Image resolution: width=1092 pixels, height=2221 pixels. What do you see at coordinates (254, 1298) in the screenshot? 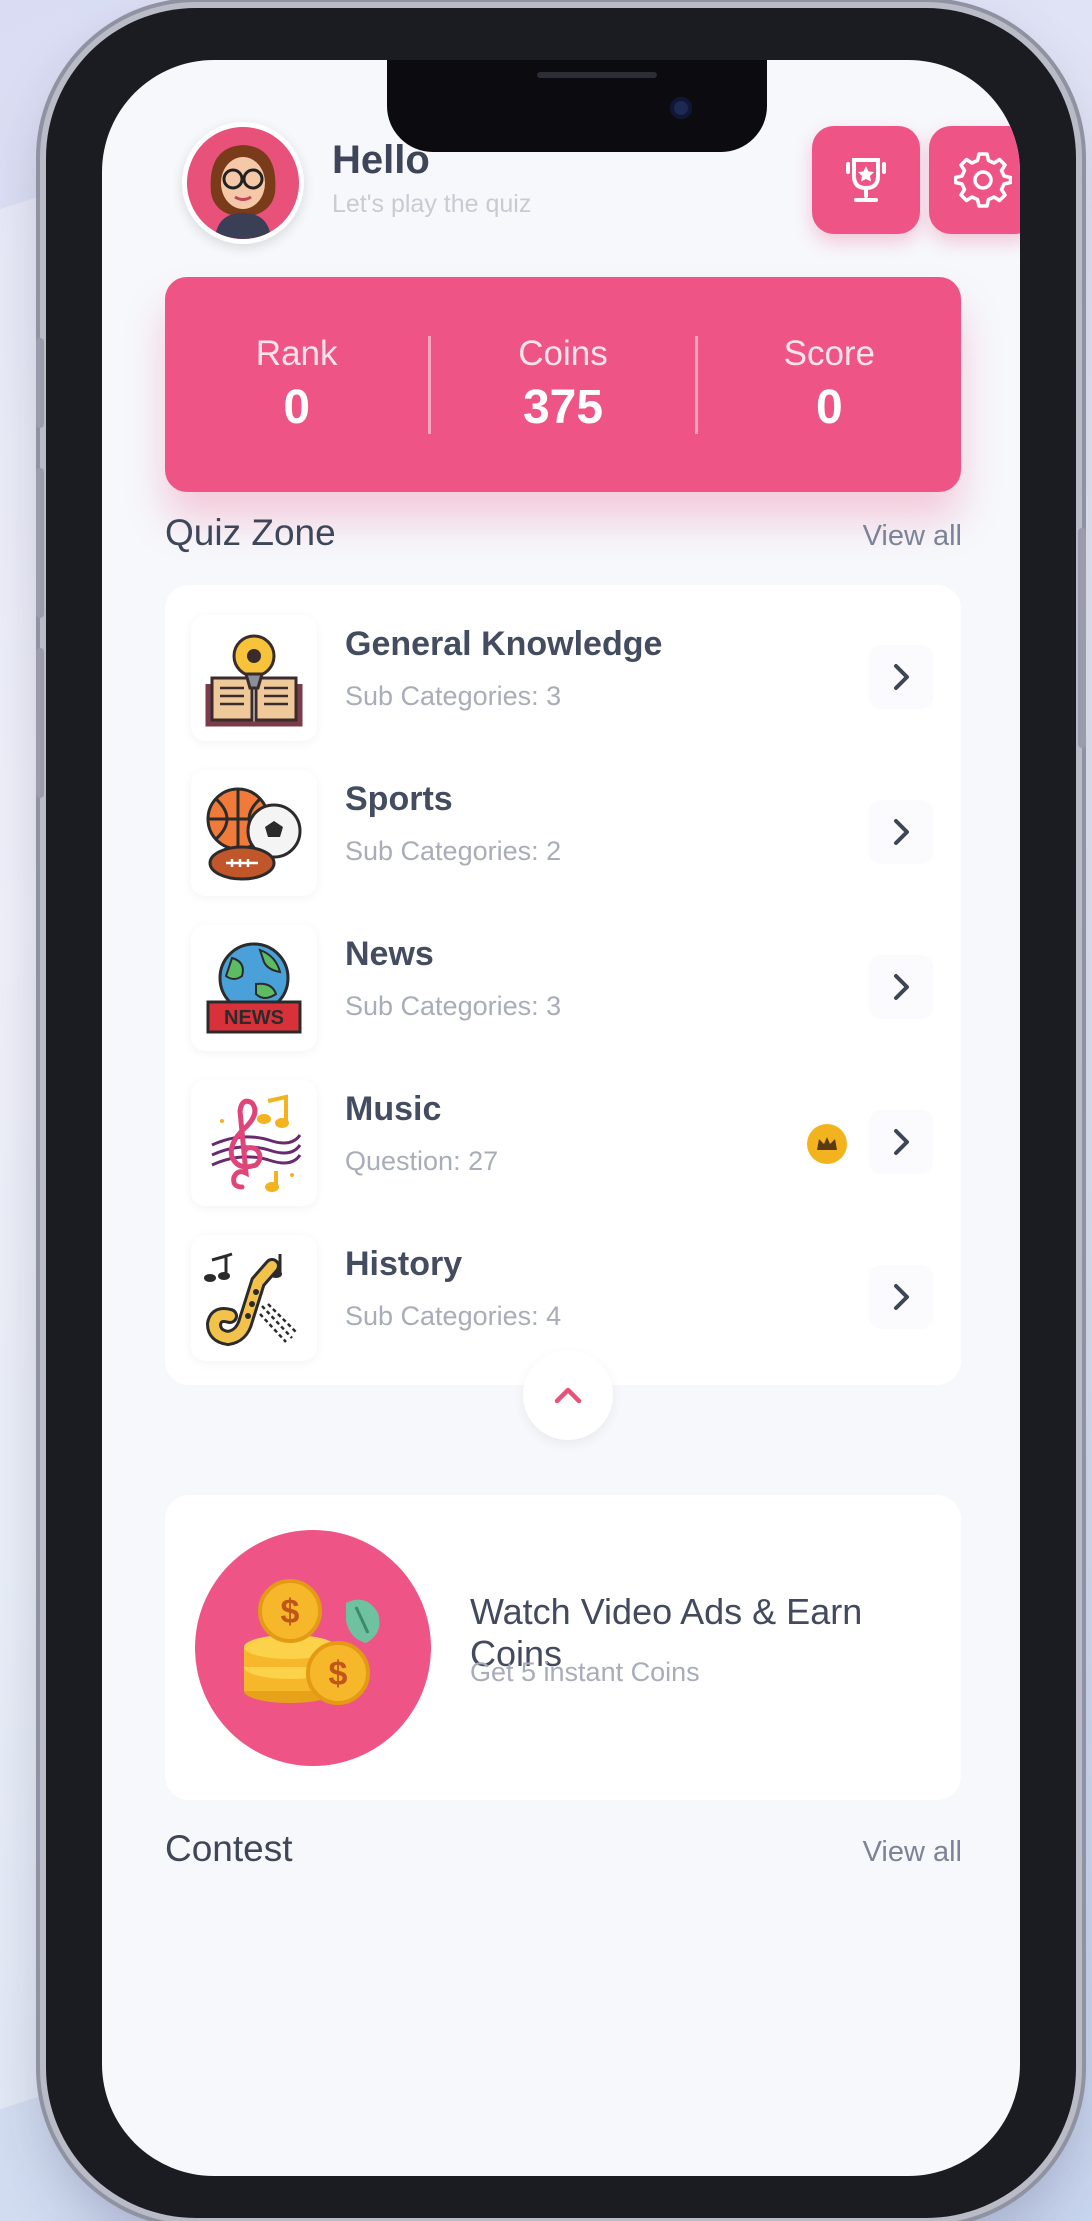
I see `saxophone-icon` at bounding box center [254, 1298].